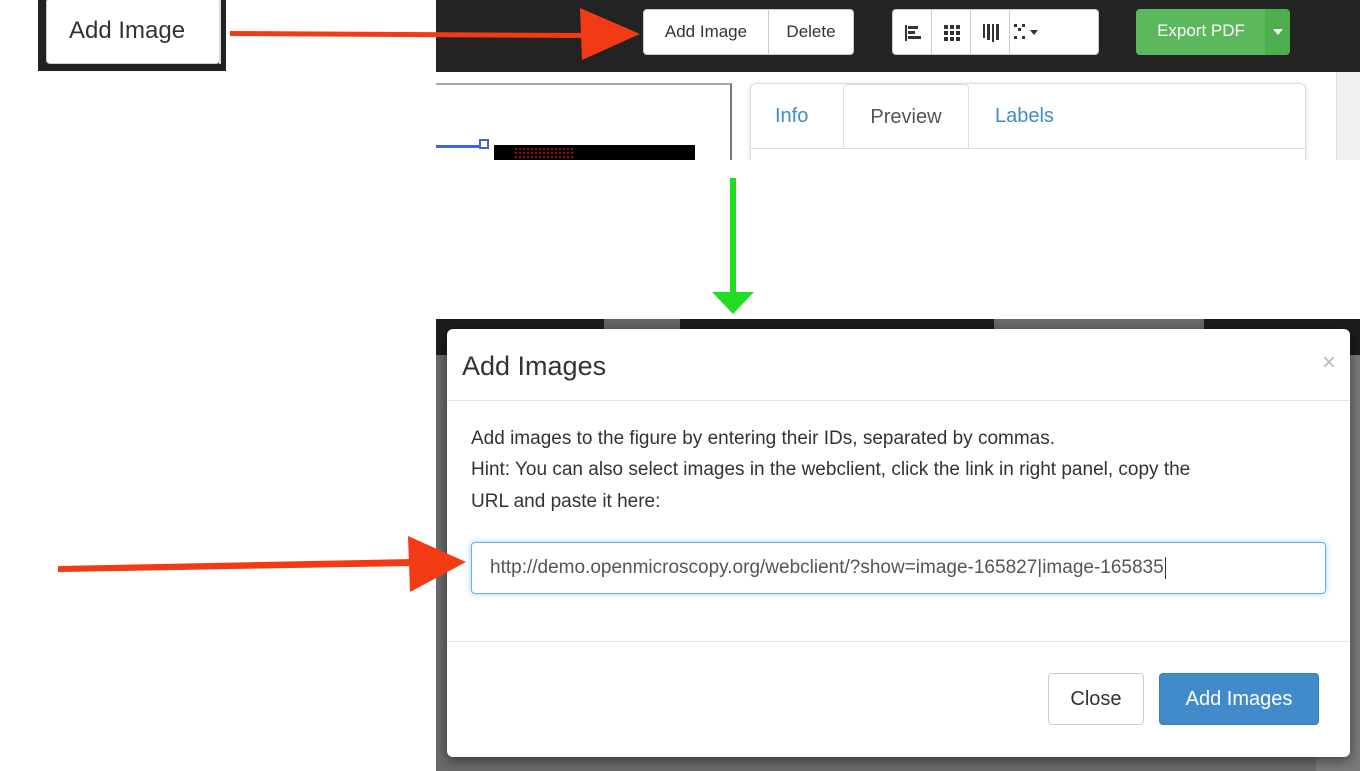 Image resolution: width=1360 pixels, height=771 pixels. Describe the element at coordinates (1096, 699) in the screenshot. I see `close-button: Close` at that location.